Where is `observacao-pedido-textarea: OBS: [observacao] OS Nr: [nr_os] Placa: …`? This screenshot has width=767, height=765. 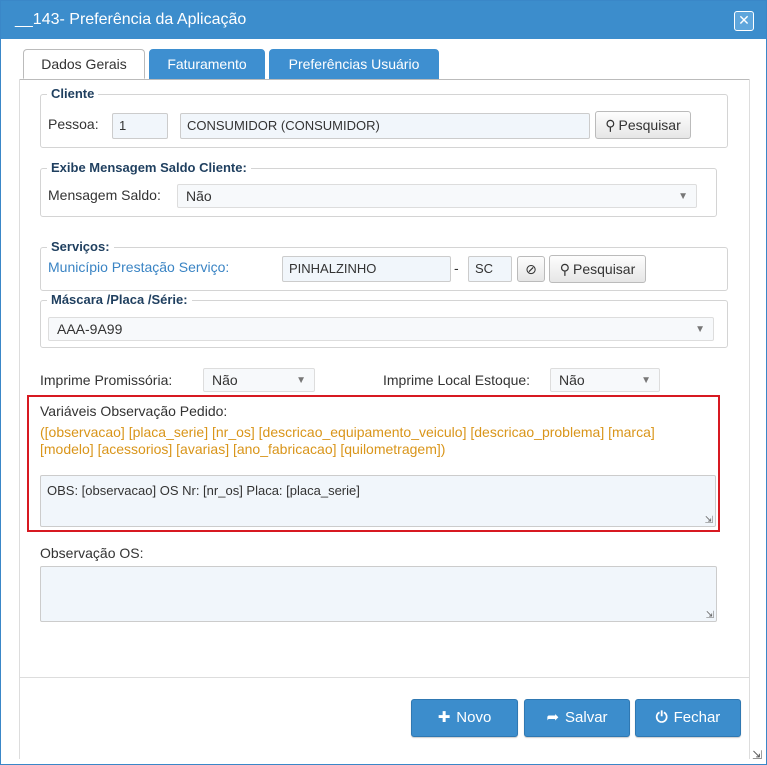 observacao-pedido-textarea: OBS: [observacao] OS Nr: [nr_os] Placa: … is located at coordinates (378, 501).